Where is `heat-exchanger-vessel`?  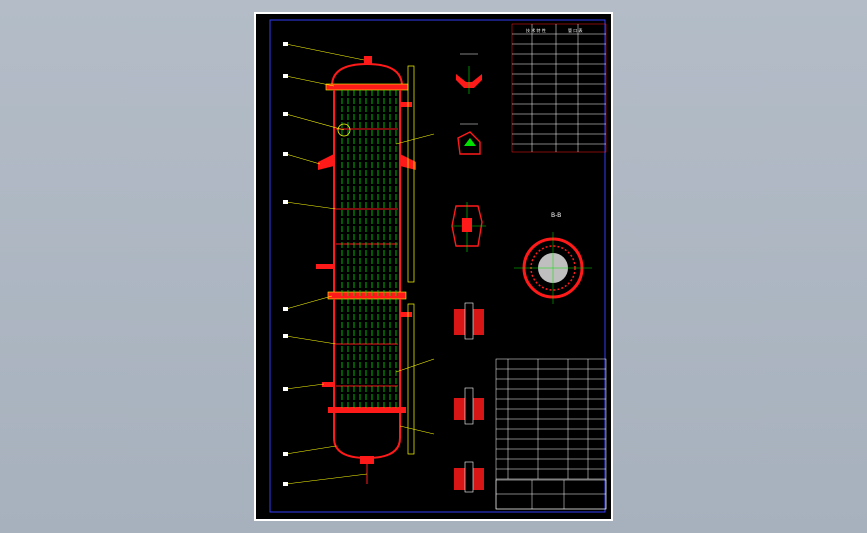
heat-exchanger-vessel is located at coordinates (359, 264).